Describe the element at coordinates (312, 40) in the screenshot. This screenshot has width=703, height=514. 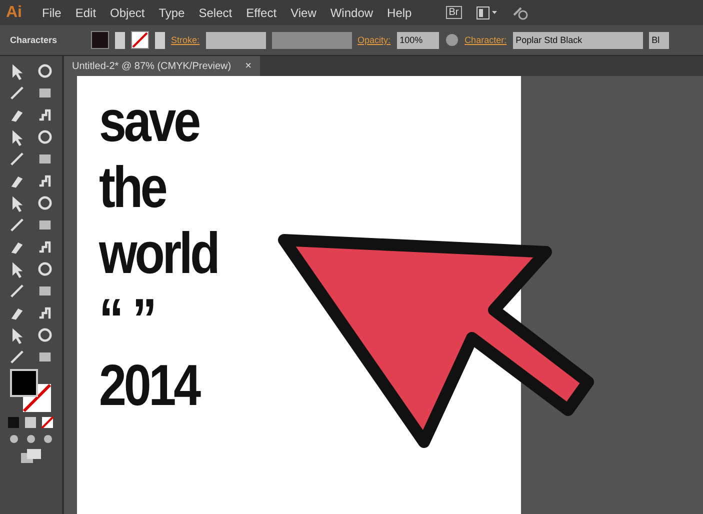
I see `variable-width-field` at that location.